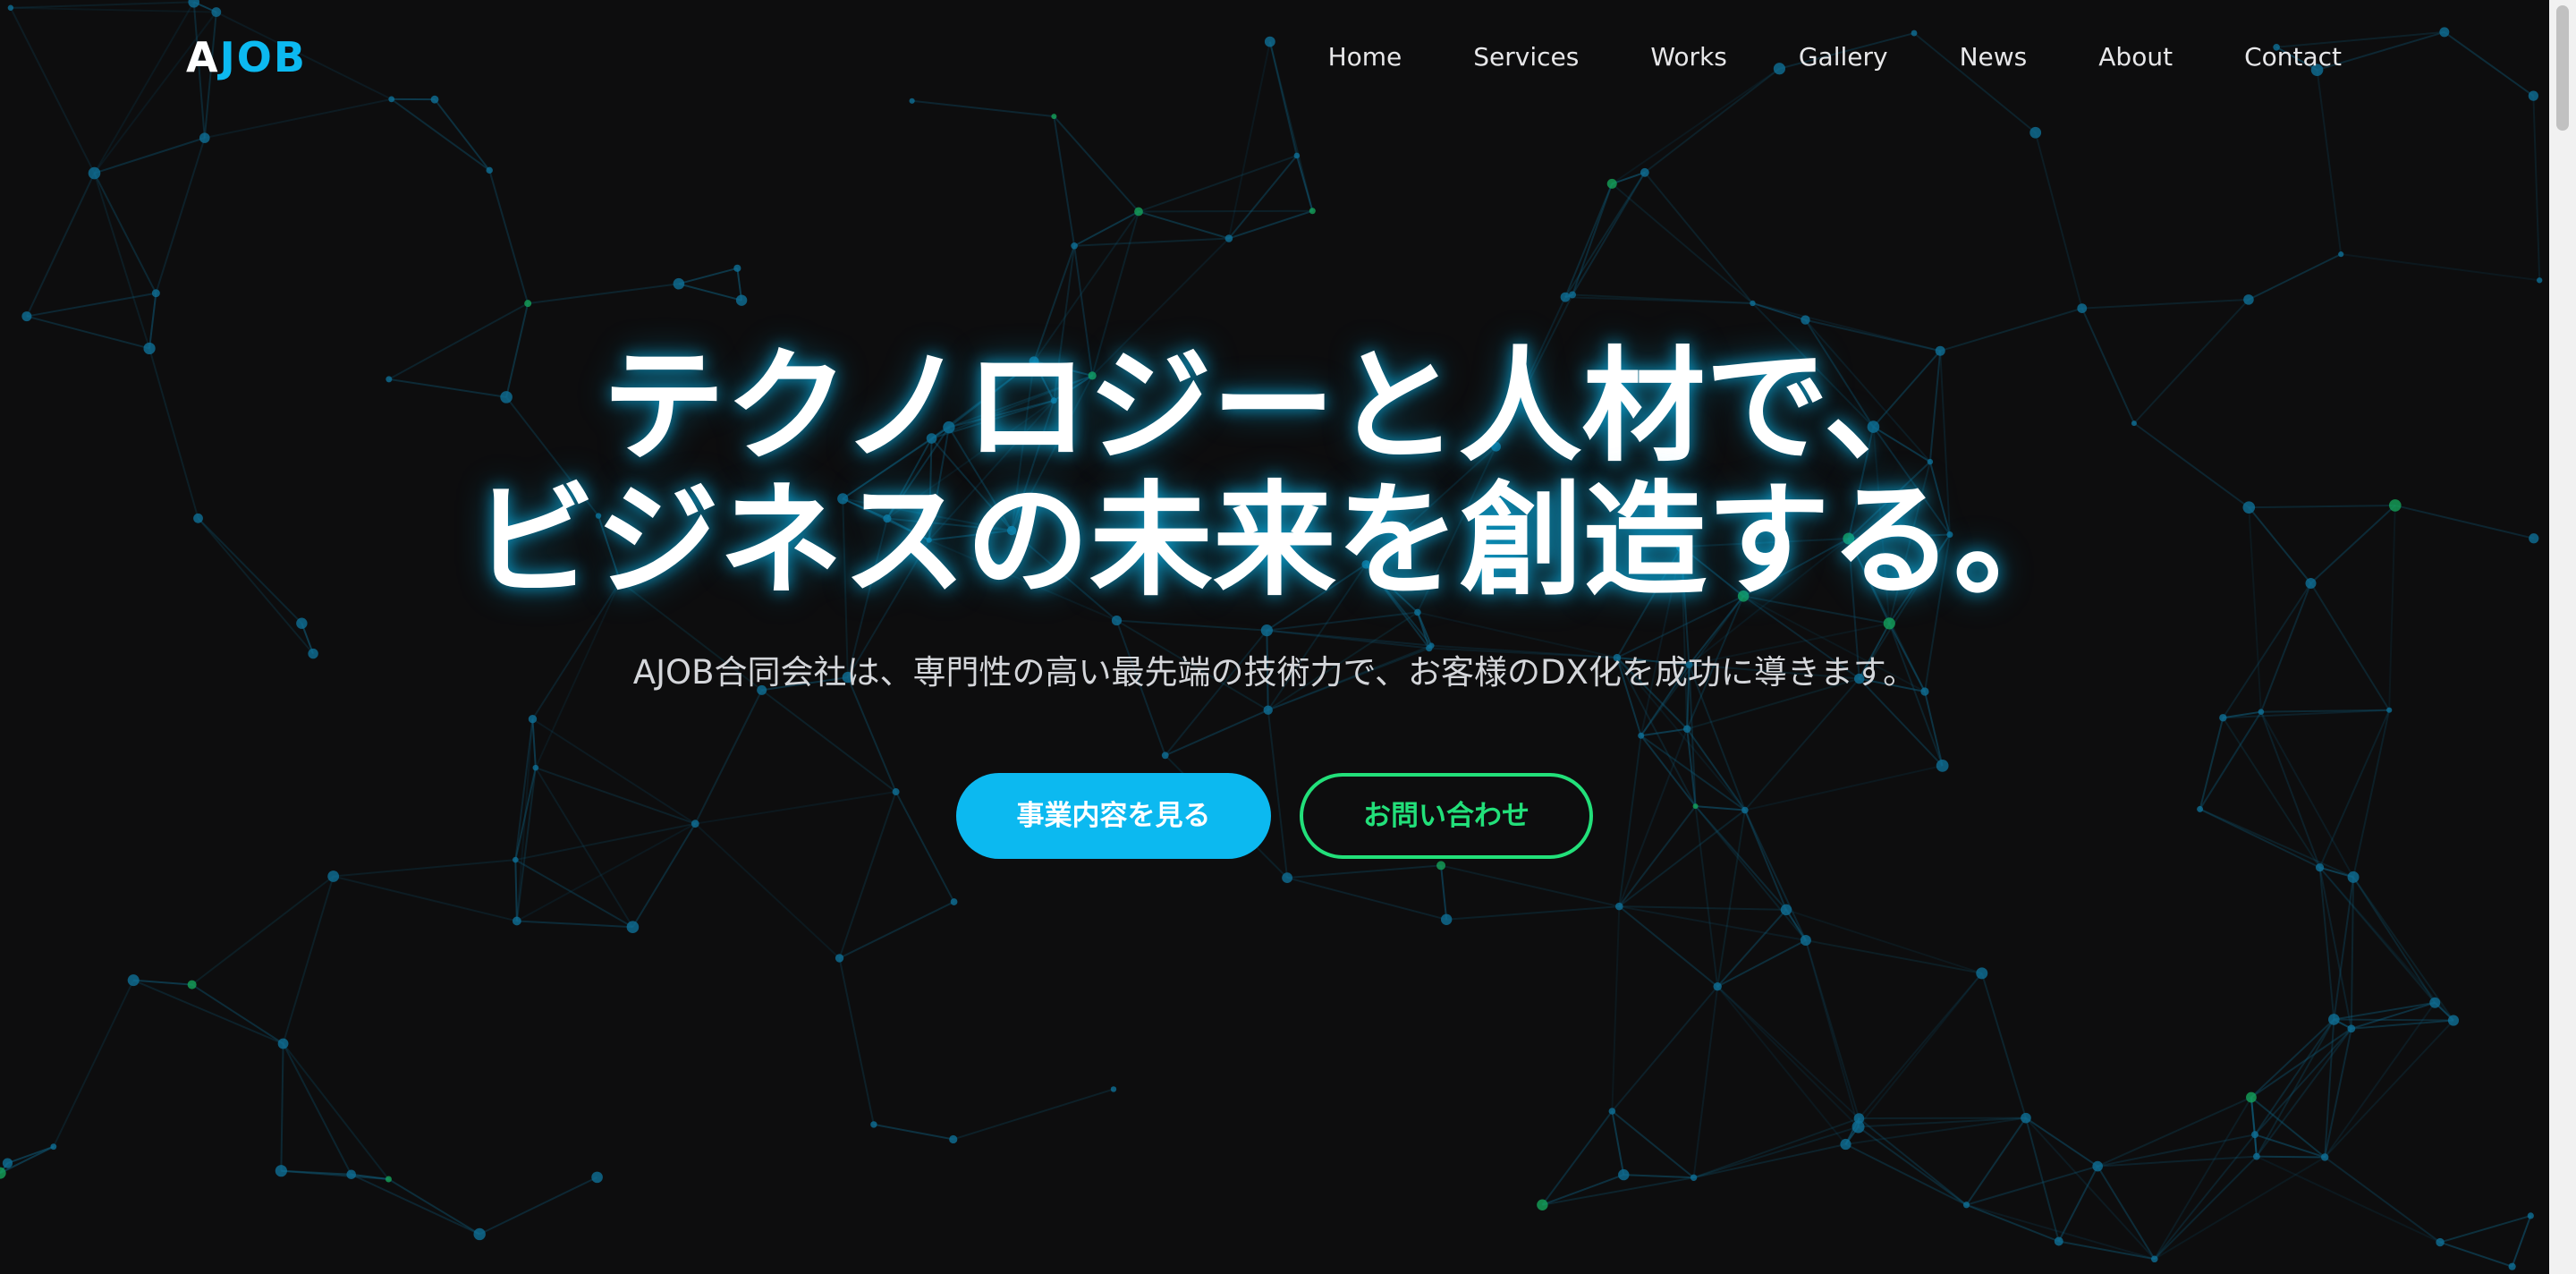 This screenshot has width=2576, height=1274. I want to click on hero-headline: テクノロジーと人材で、 ビジネスの未来を創造する。, so click(1274, 474).